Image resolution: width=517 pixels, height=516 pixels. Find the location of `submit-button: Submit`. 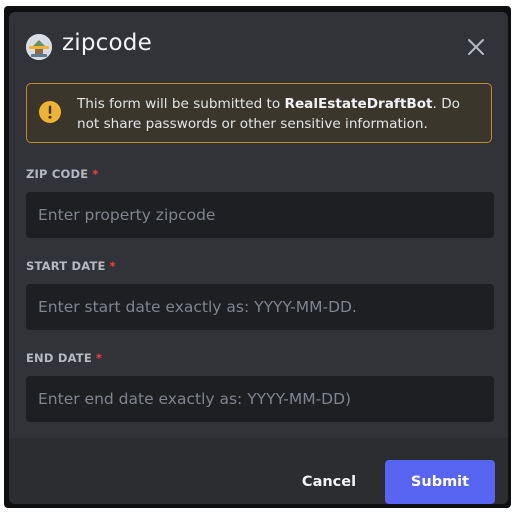

submit-button: Submit is located at coordinates (440, 482).